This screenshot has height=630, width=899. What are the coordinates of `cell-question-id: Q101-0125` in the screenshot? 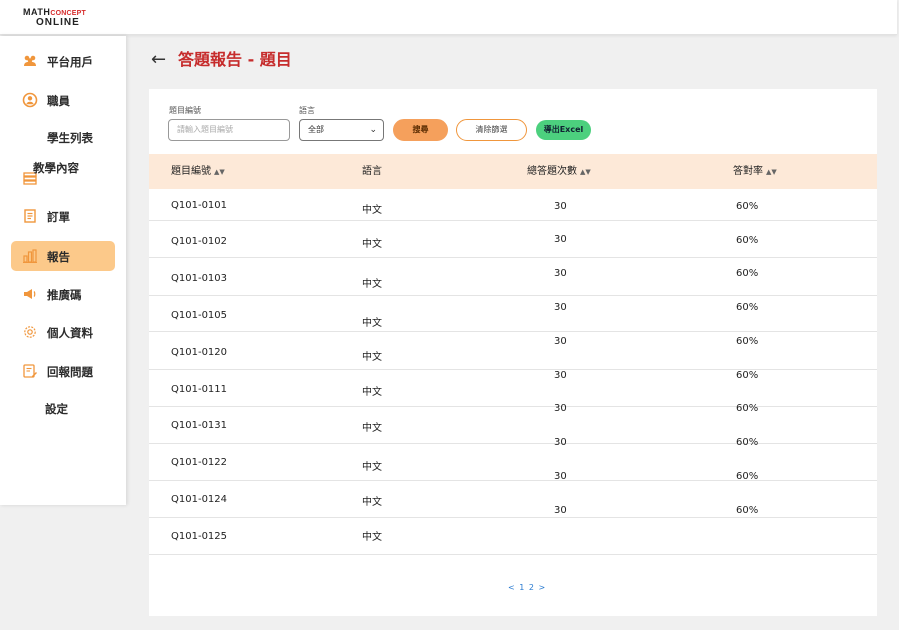 It's located at (199, 536).